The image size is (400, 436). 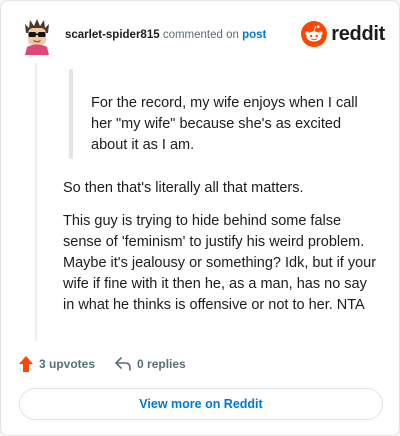 I want to click on username-link: scarlet-spider815, so click(x=112, y=35).